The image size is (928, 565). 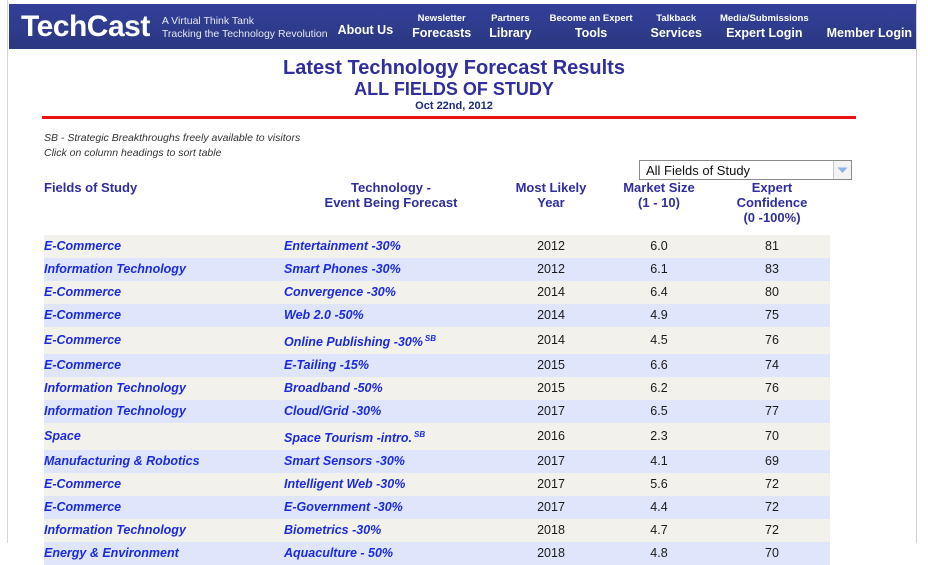 What do you see at coordinates (326, 365) in the screenshot?
I see `technology-forecast-link: E-Tailing -15%` at bounding box center [326, 365].